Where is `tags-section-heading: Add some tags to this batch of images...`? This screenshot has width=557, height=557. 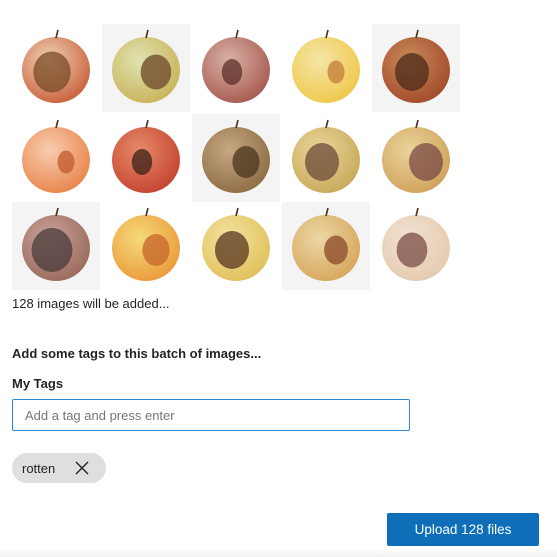
tags-section-heading: Add some tags to this batch of images... is located at coordinates (137, 353).